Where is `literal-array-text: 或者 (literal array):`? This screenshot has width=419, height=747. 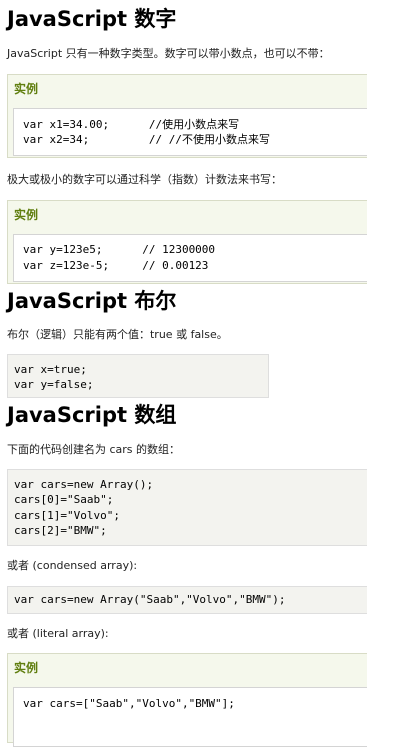
literal-array-text: 或者 (literal array): is located at coordinates (58, 633).